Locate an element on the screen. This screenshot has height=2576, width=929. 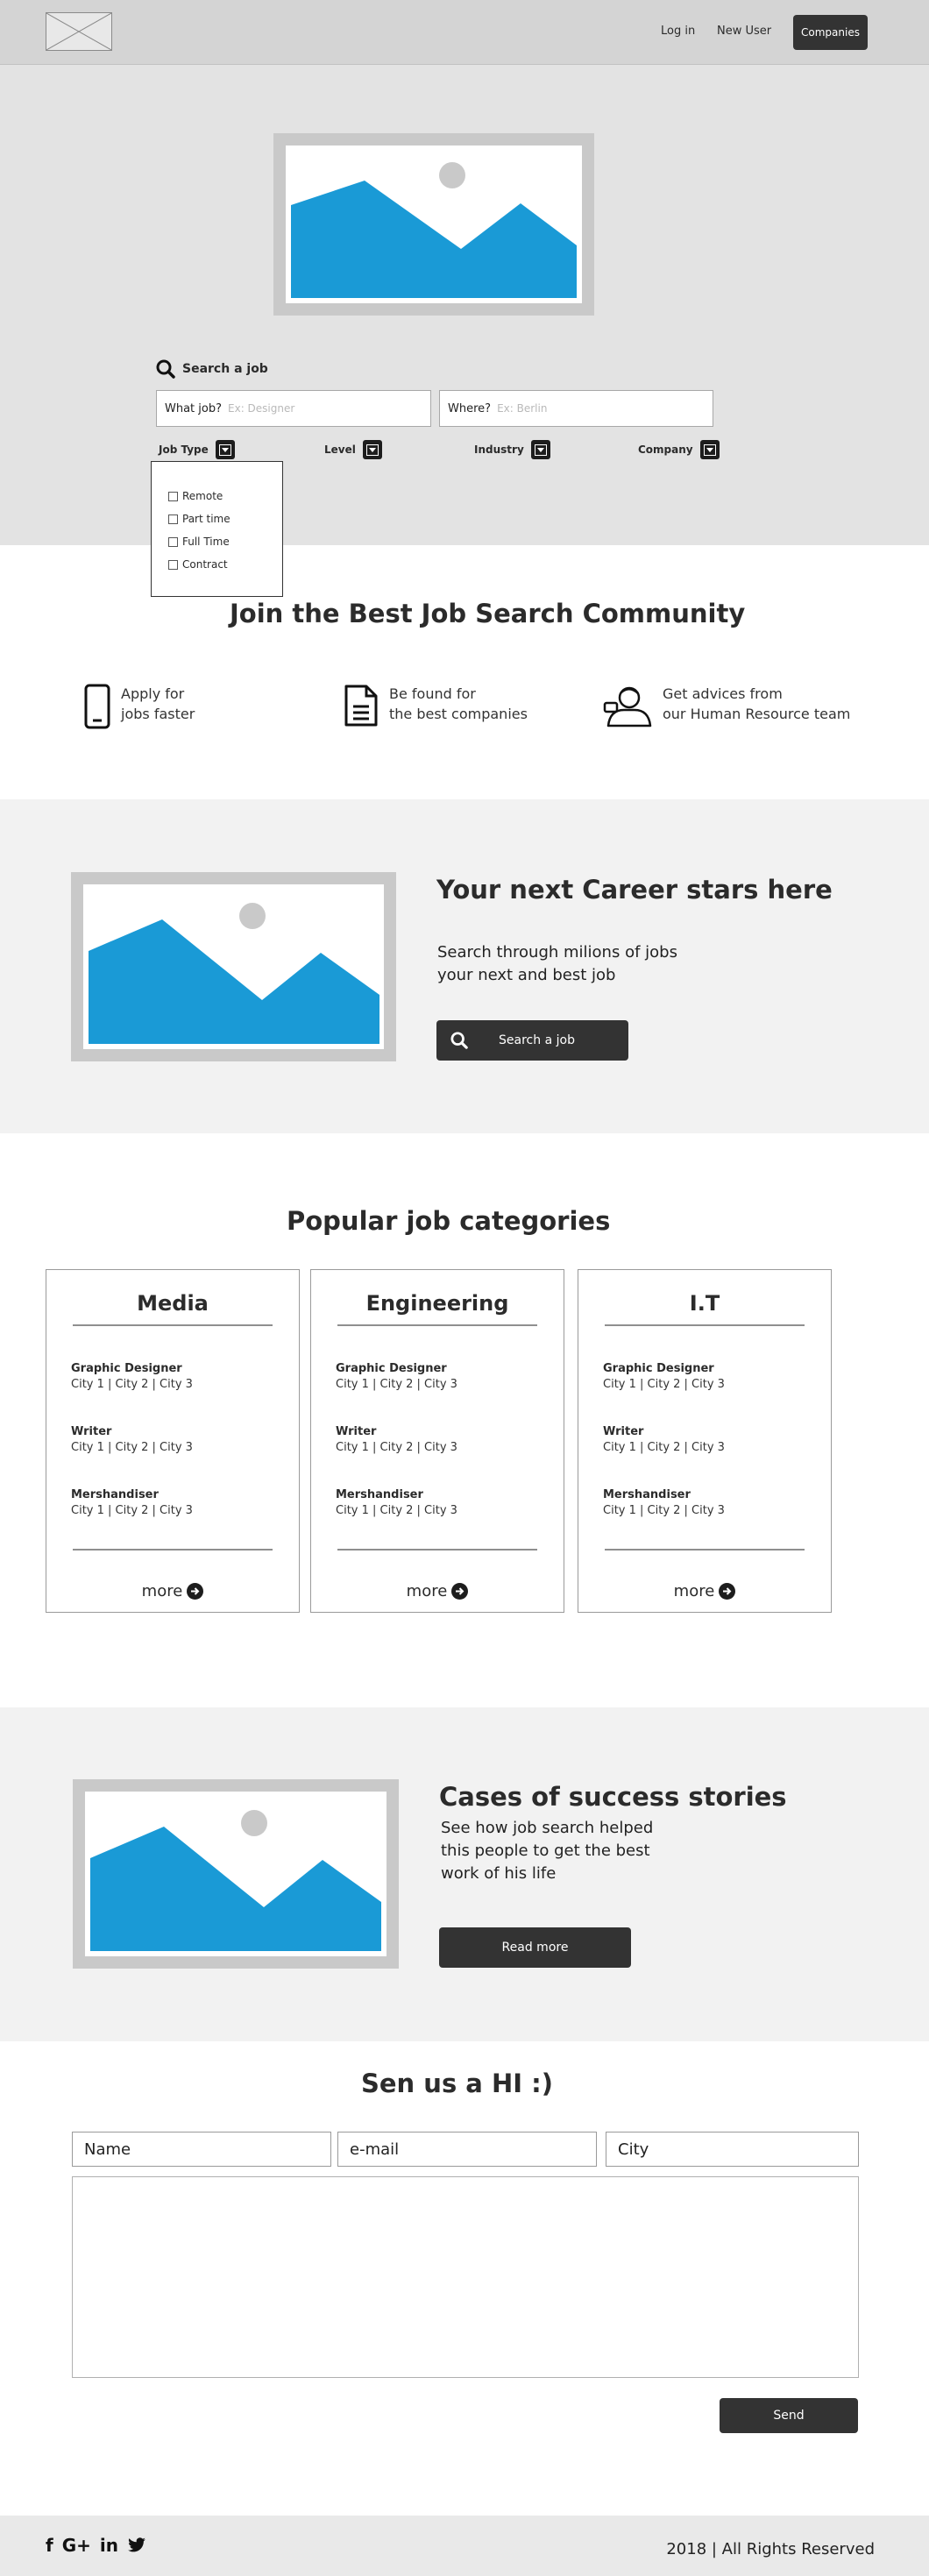
footer: f G+ in 2018 | All Rights Reserved is located at coordinates (464, 2546).